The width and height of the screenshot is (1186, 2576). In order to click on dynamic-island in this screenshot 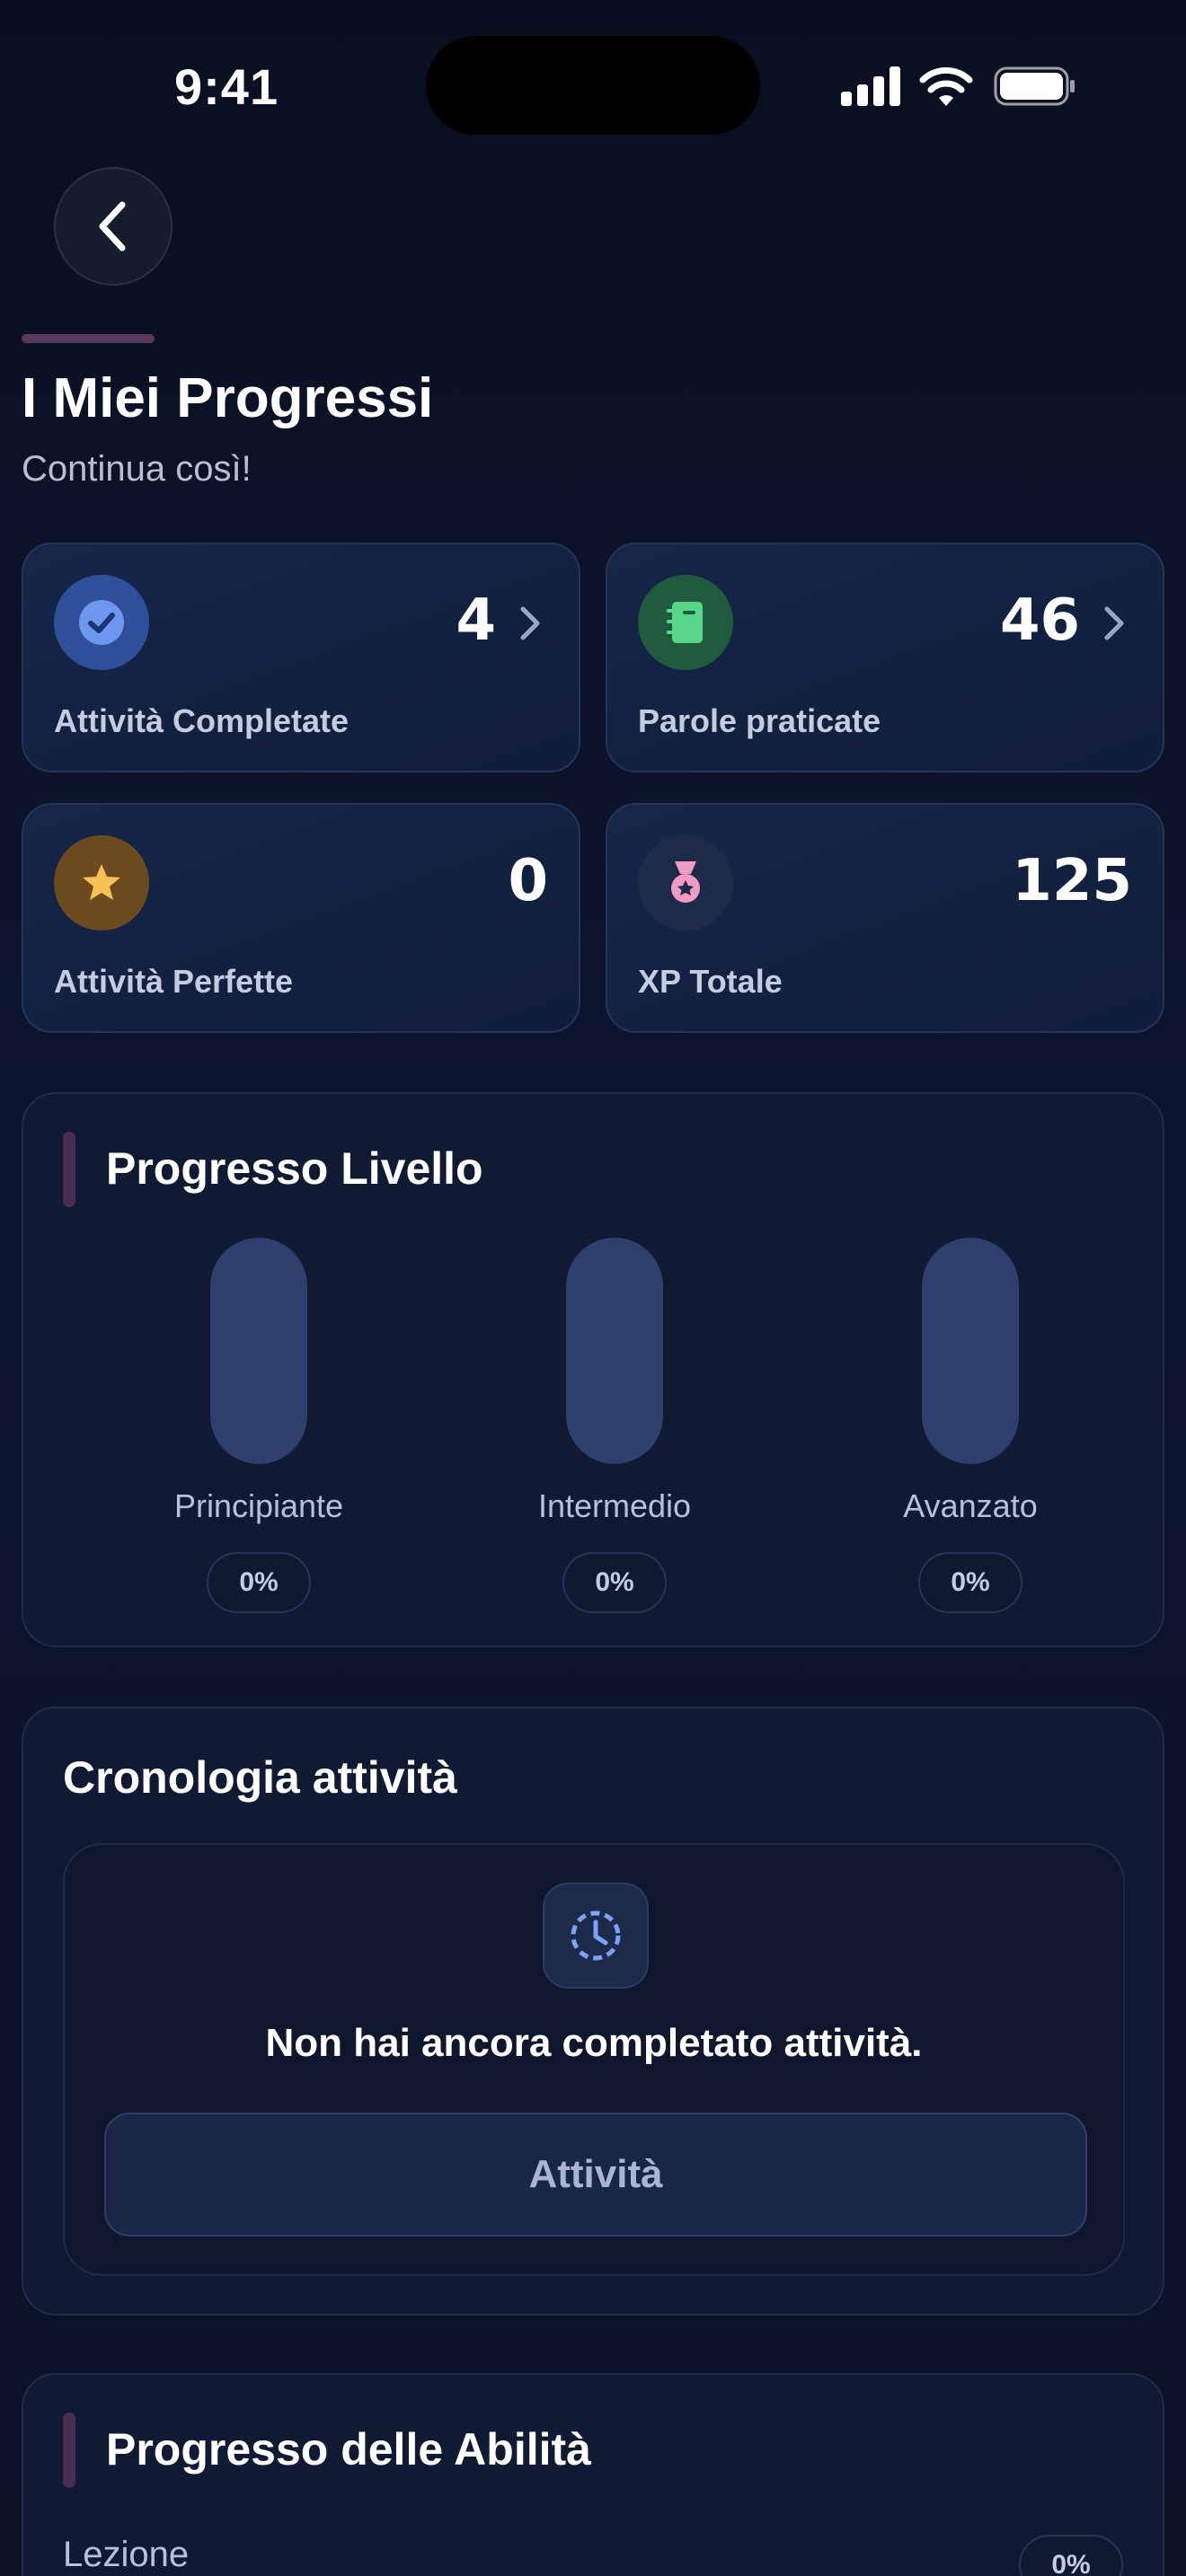, I will do `click(593, 85)`.